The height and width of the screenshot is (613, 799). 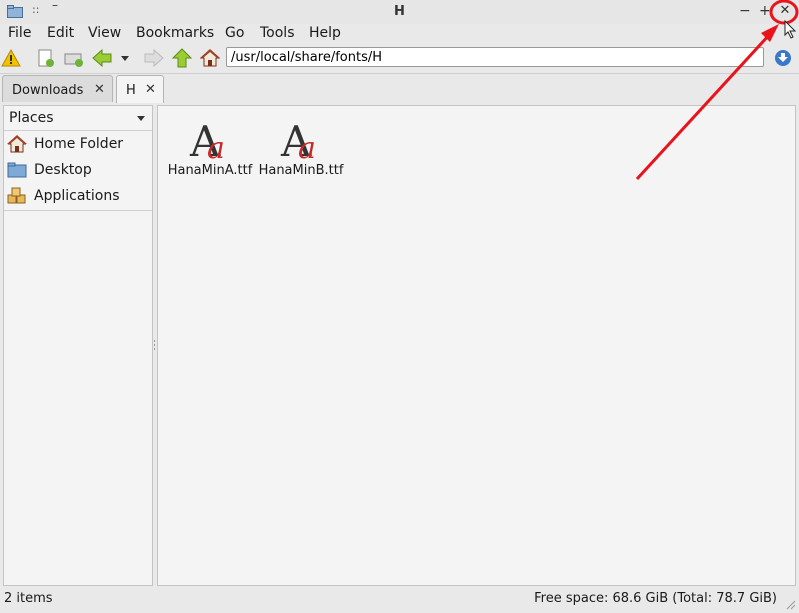 What do you see at coordinates (46, 58) in the screenshot?
I see `new-tab-icon` at bounding box center [46, 58].